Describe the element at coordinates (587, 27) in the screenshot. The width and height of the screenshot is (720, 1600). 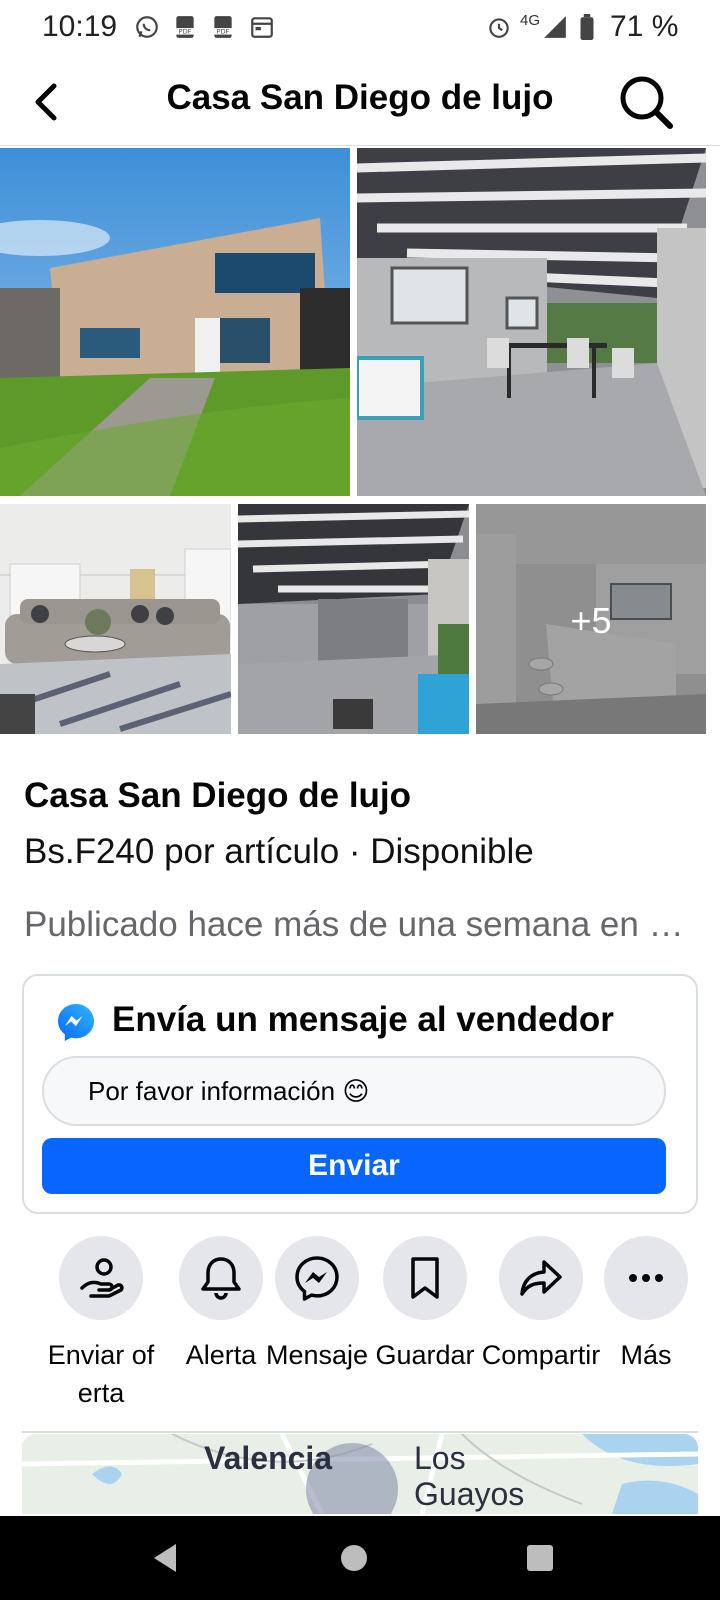
I see `battery-icon` at that location.